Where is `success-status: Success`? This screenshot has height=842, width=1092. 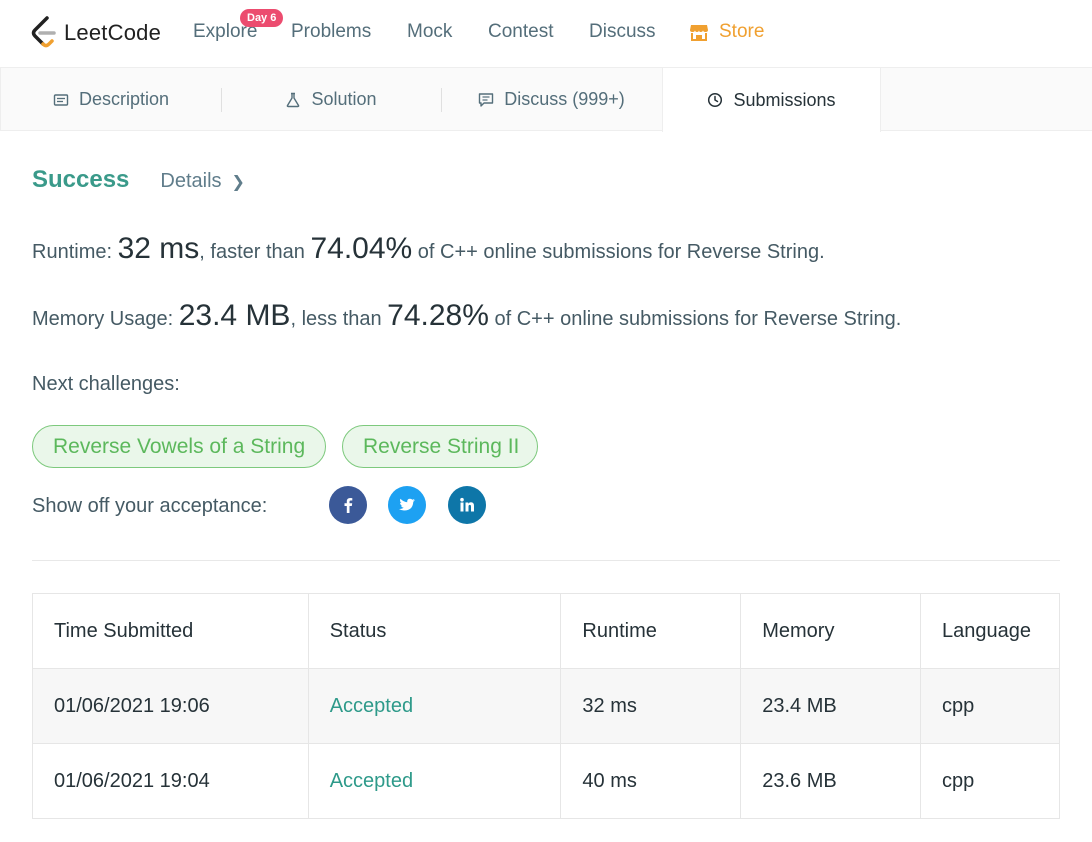 success-status: Success is located at coordinates (81, 179).